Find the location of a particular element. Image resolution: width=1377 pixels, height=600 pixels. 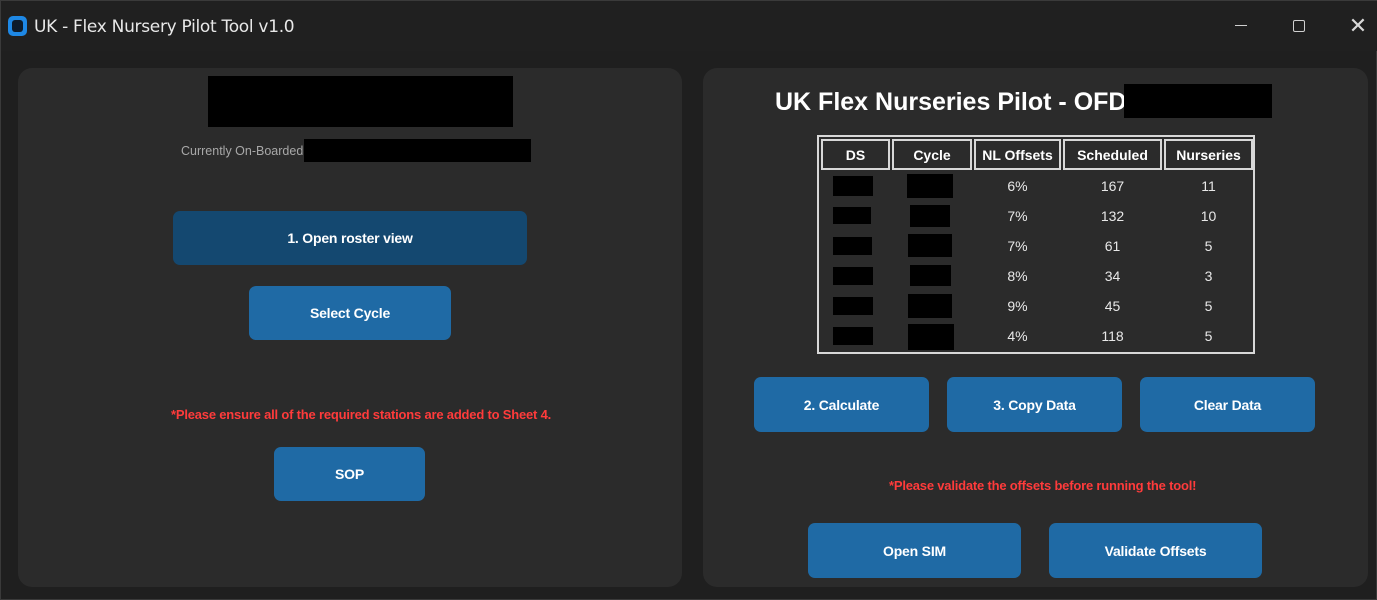

table-cell-nurseries: 10 is located at coordinates (1208, 216).